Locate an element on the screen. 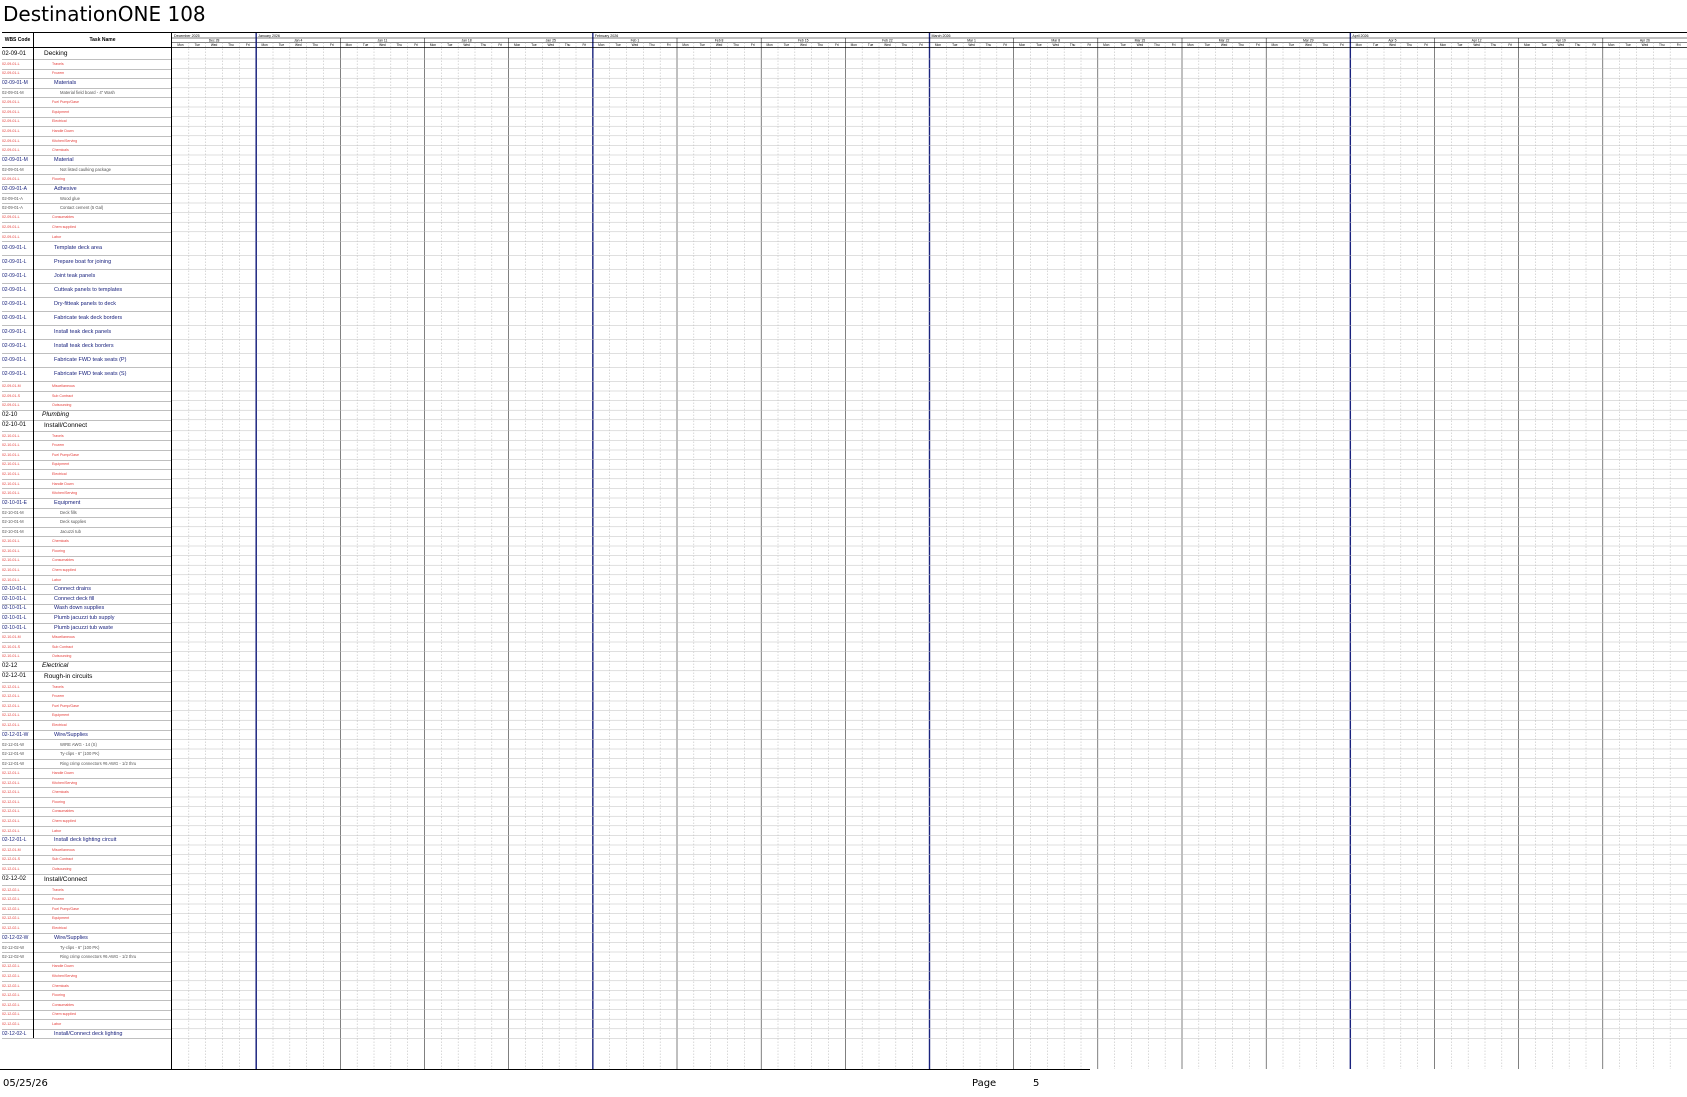 The height and width of the screenshot is (1097, 1687). task-row: 02-09-01-L Fabricate FWD teak seats (P) is located at coordinates (86, 361).